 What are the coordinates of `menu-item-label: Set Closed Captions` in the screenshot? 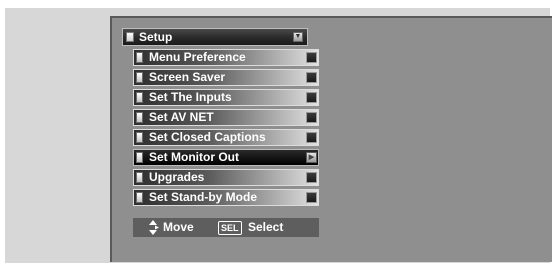 It's located at (207, 137).